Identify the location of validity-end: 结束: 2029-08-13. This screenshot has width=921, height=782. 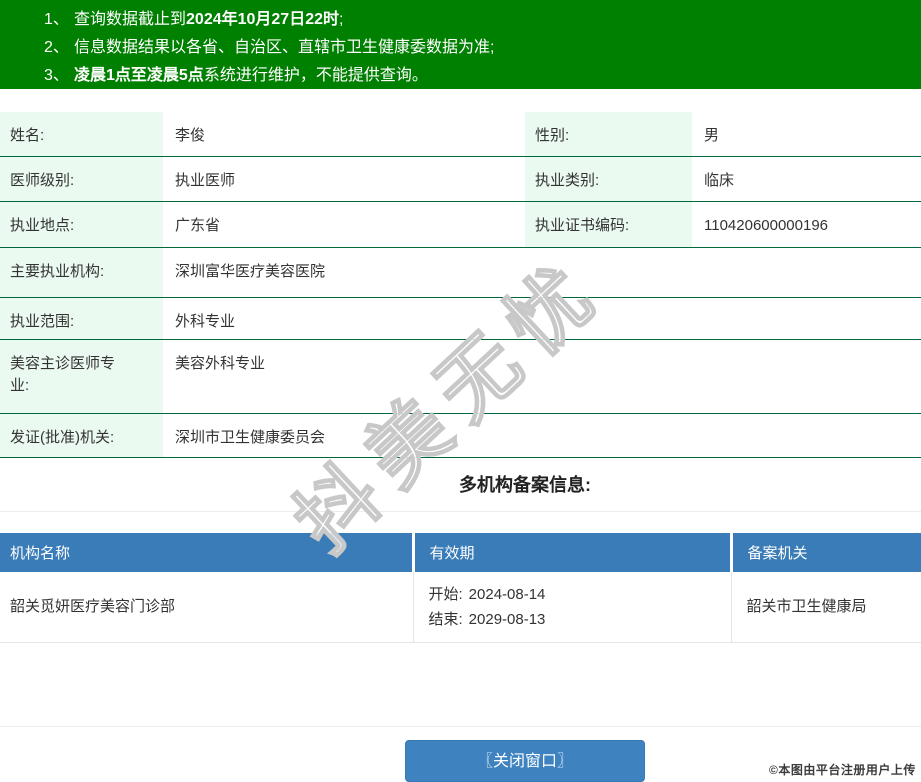
(487, 619).